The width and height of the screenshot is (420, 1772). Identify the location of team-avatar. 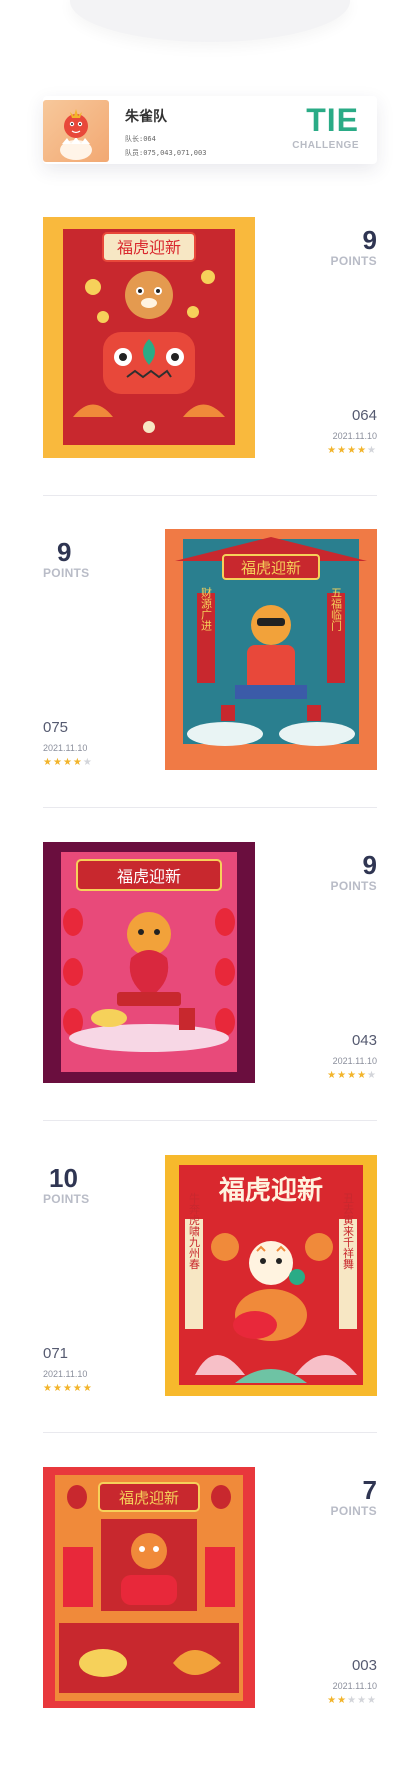
(76, 131).